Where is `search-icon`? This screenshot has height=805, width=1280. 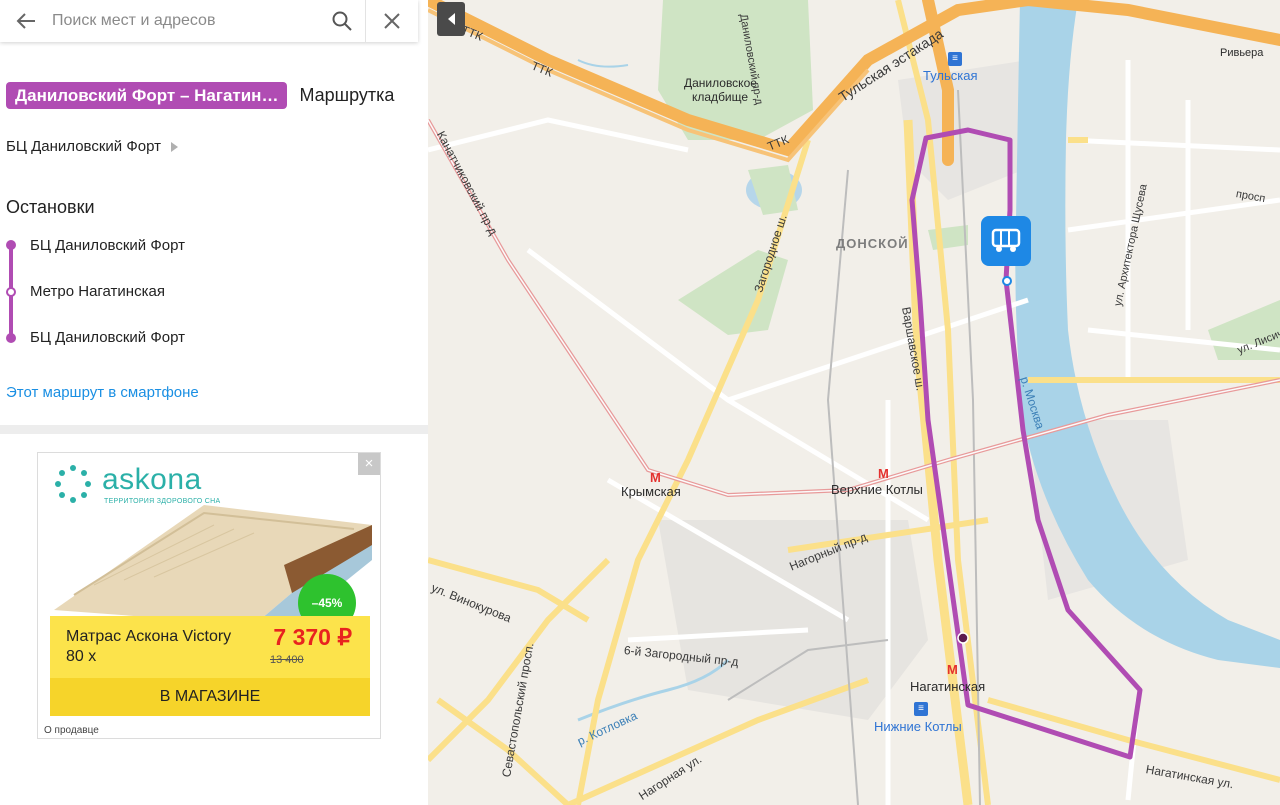
search-icon is located at coordinates (342, 21).